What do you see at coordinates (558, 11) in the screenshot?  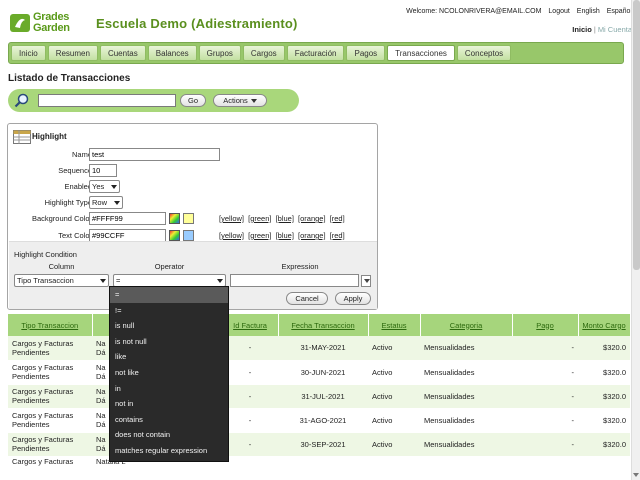 I see `logout-link: Logout` at bounding box center [558, 11].